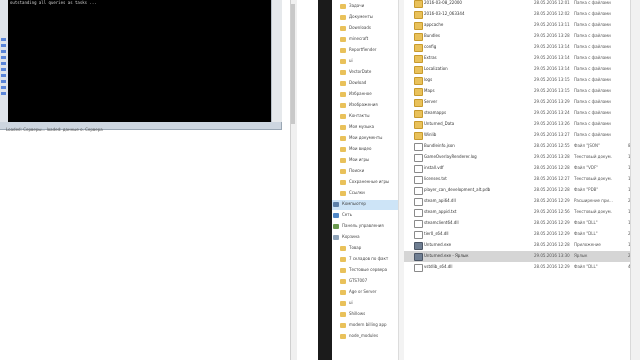  Describe the element at coordinates (522, 80) in the screenshot. I see `file-row: logs 29.05.2016 13:15 Папка с файлами` at that location.